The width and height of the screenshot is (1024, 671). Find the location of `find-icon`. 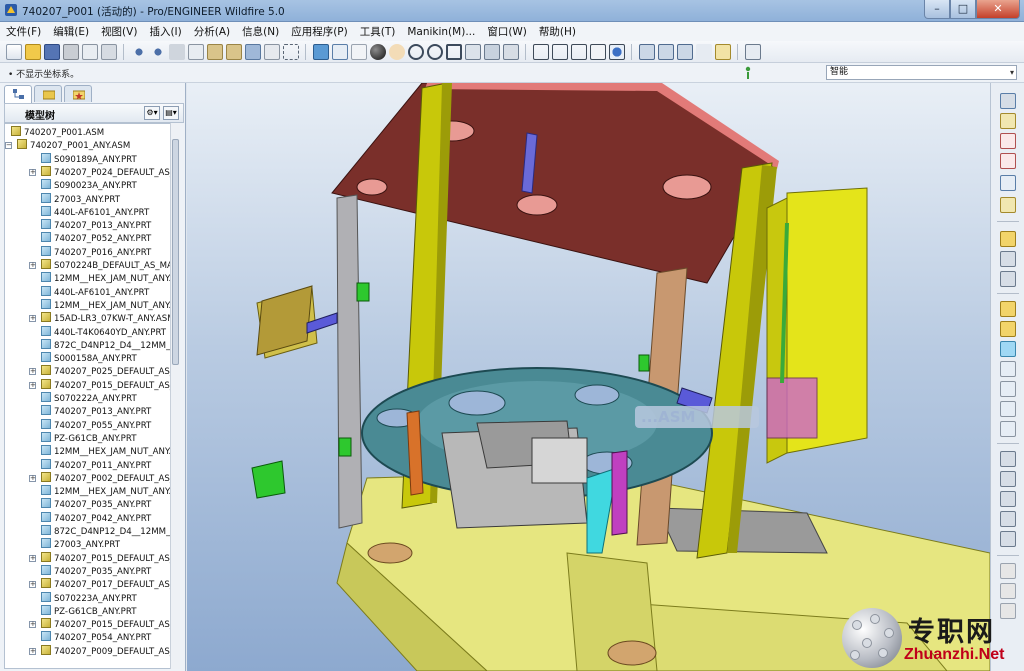

find-icon is located at coordinates (271, 51).